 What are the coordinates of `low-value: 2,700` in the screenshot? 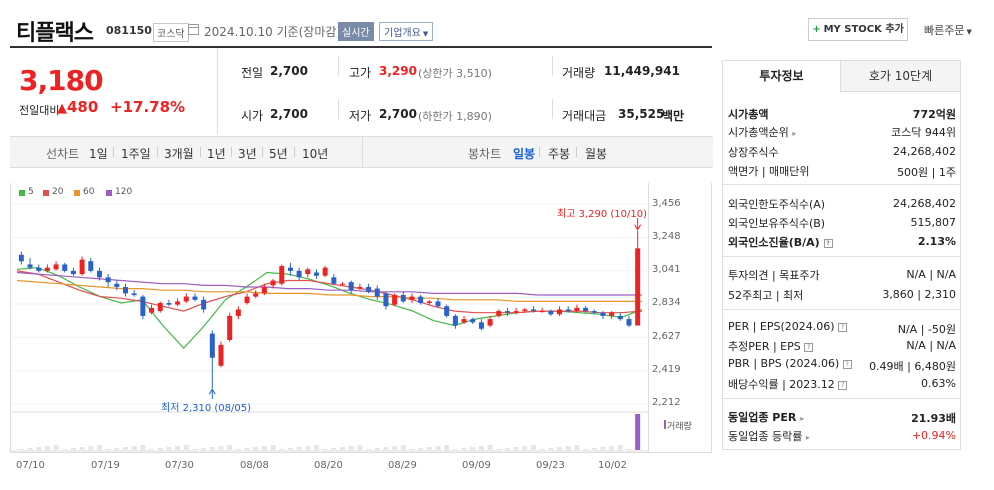 It's located at (398, 114).